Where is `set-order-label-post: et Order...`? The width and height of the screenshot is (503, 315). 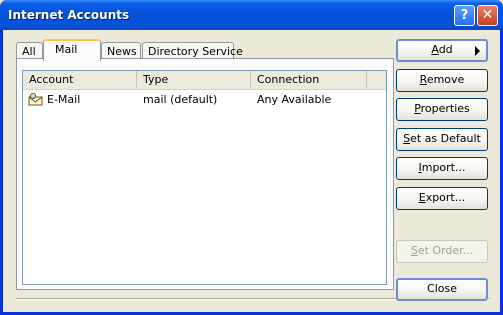 set-order-label-post: et Order... is located at coordinates (445, 250).